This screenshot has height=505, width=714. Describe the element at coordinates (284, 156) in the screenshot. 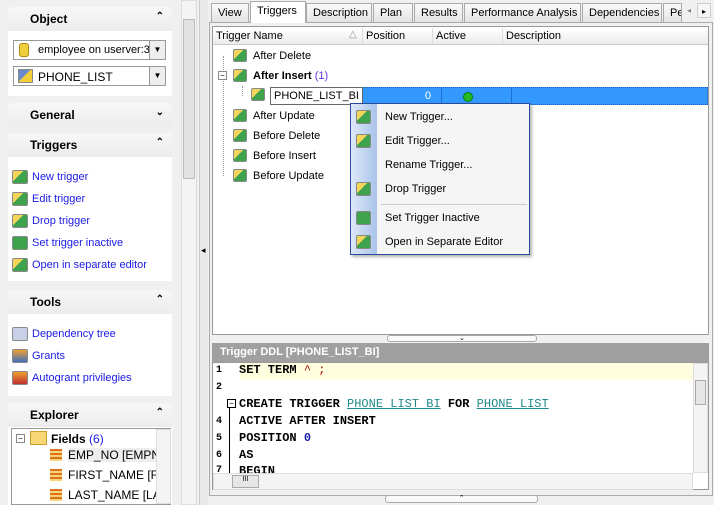

I see `group-before-insert: Before Insert` at that location.